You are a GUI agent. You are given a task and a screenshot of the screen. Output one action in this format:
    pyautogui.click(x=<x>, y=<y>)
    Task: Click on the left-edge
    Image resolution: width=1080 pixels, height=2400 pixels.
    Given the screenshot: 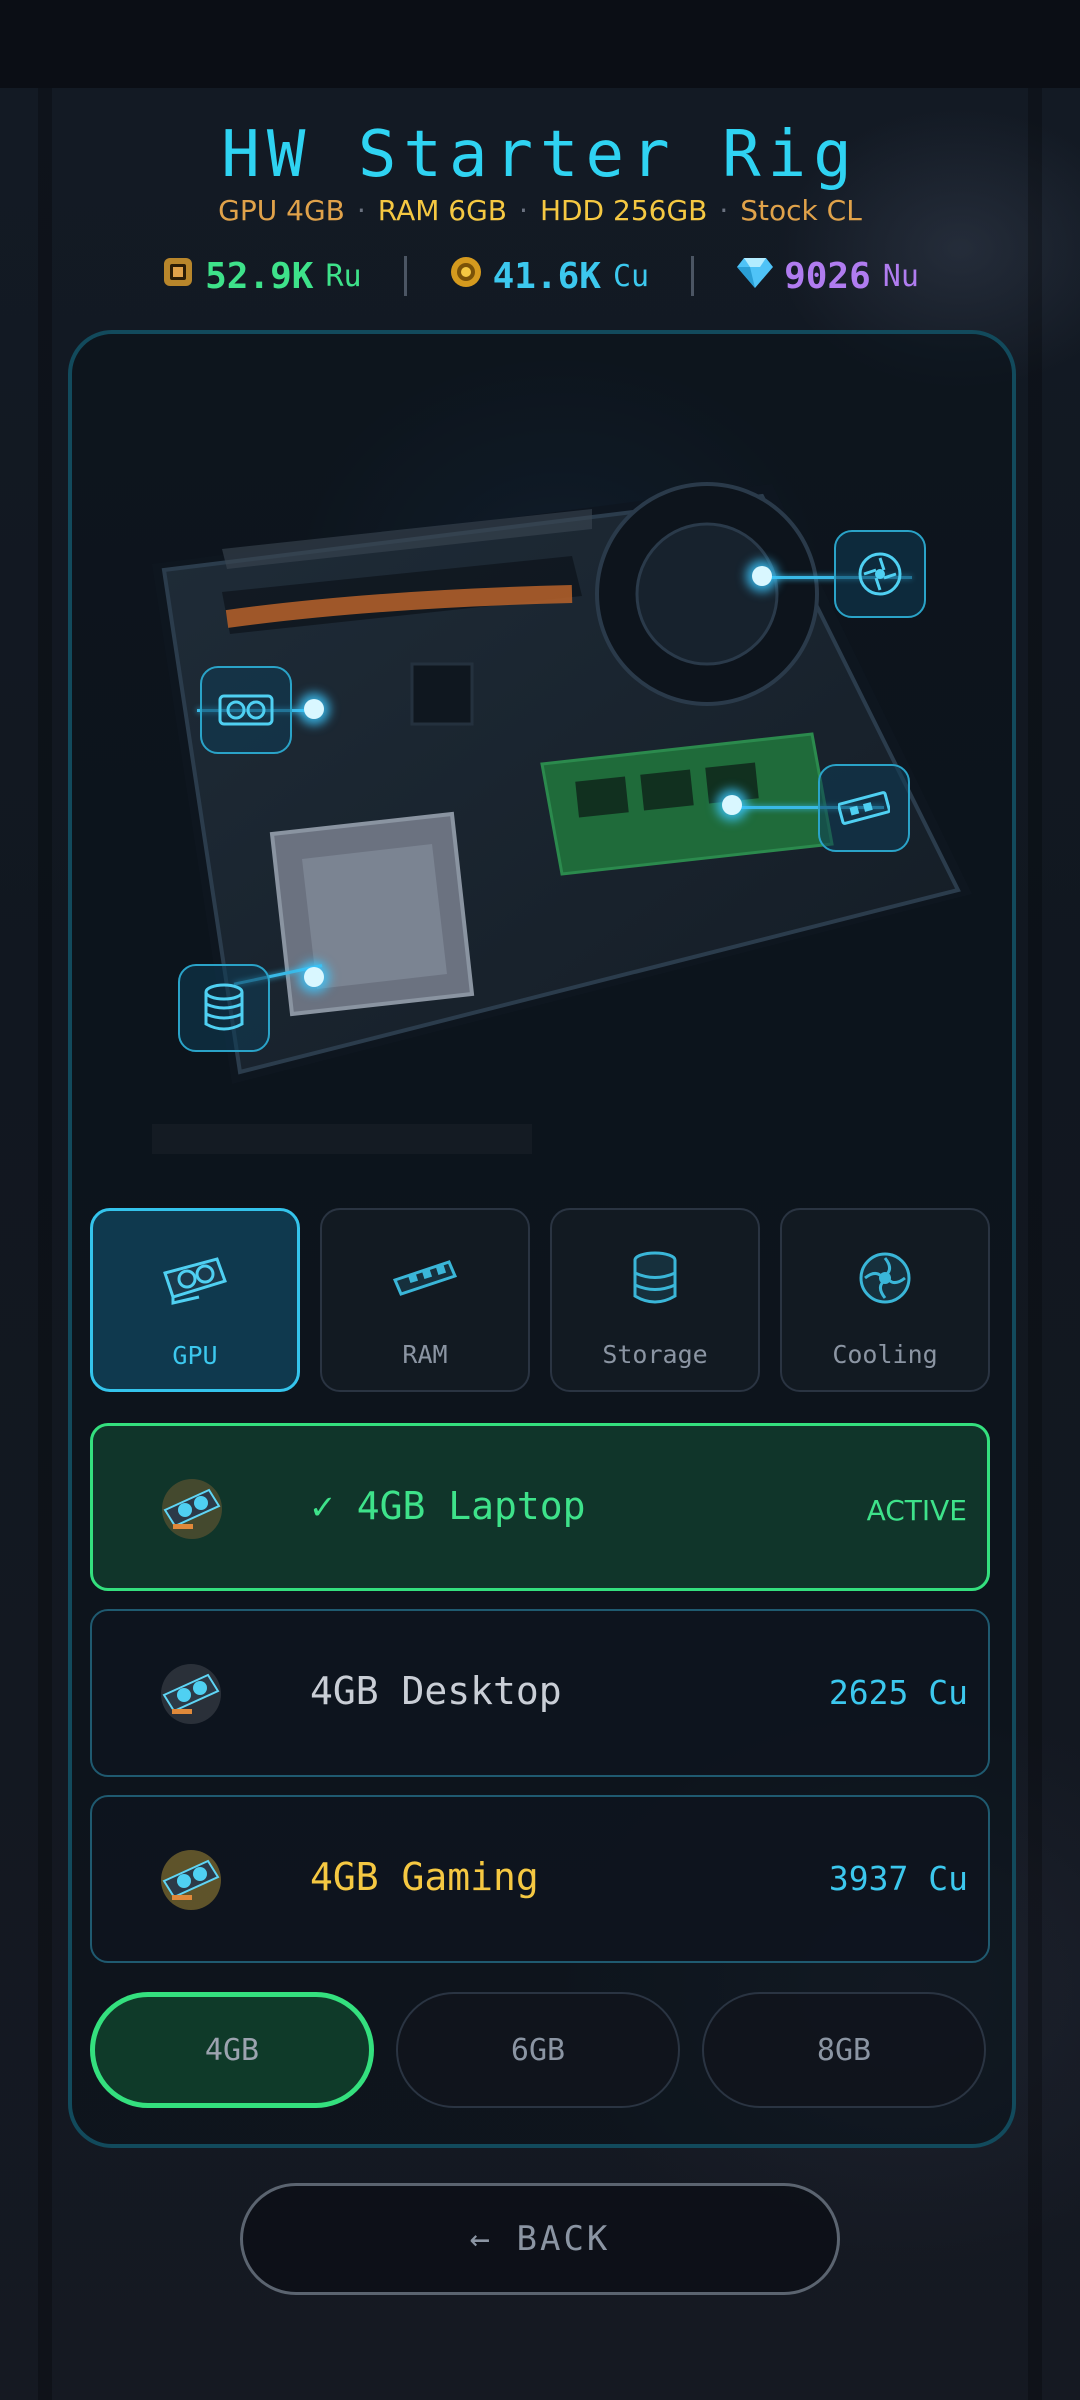 What is the action you would take?
    pyautogui.click(x=45, y=1244)
    